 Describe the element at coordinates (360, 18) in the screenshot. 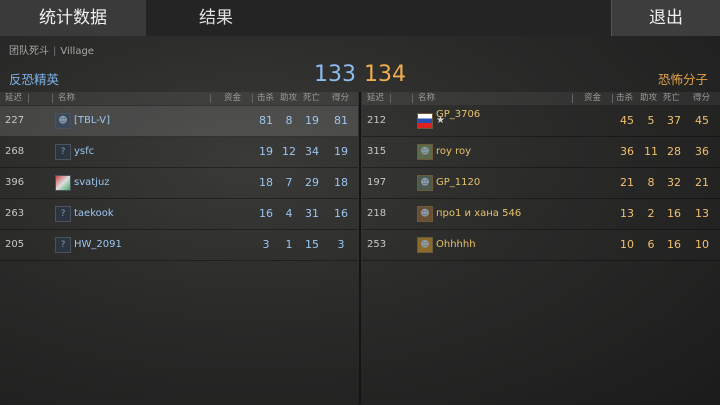

I see `top-bar: 统计数据 结果 退出` at that location.